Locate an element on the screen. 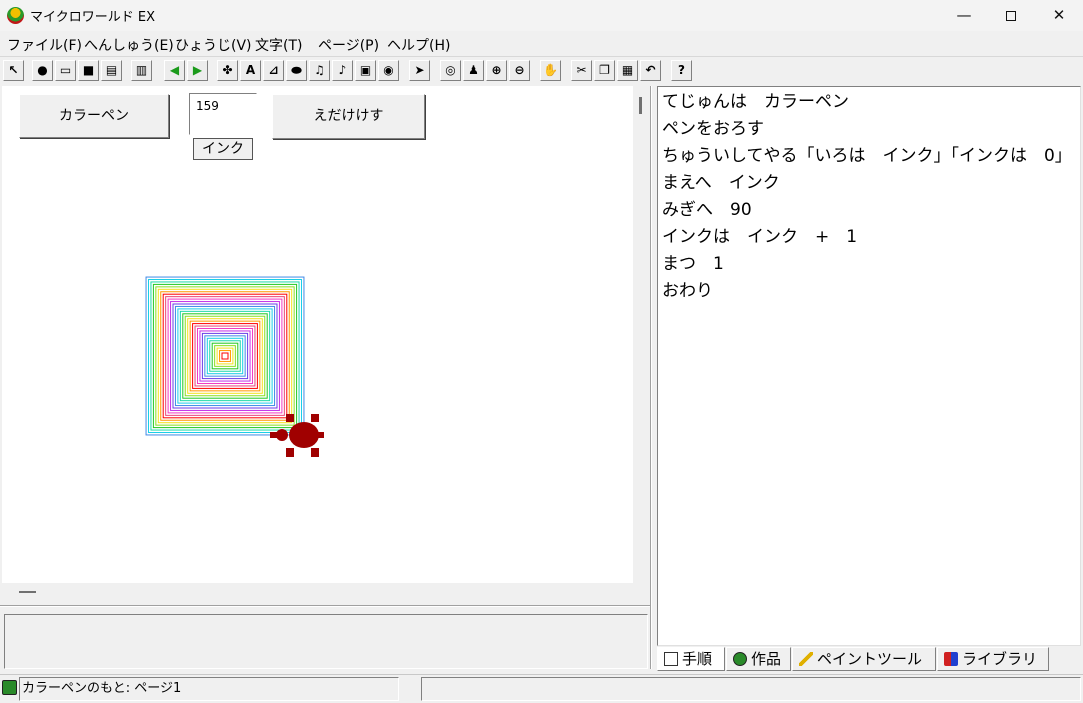 The image size is (1083, 703). stage-scroll-marker is located at coordinates (640, 105).